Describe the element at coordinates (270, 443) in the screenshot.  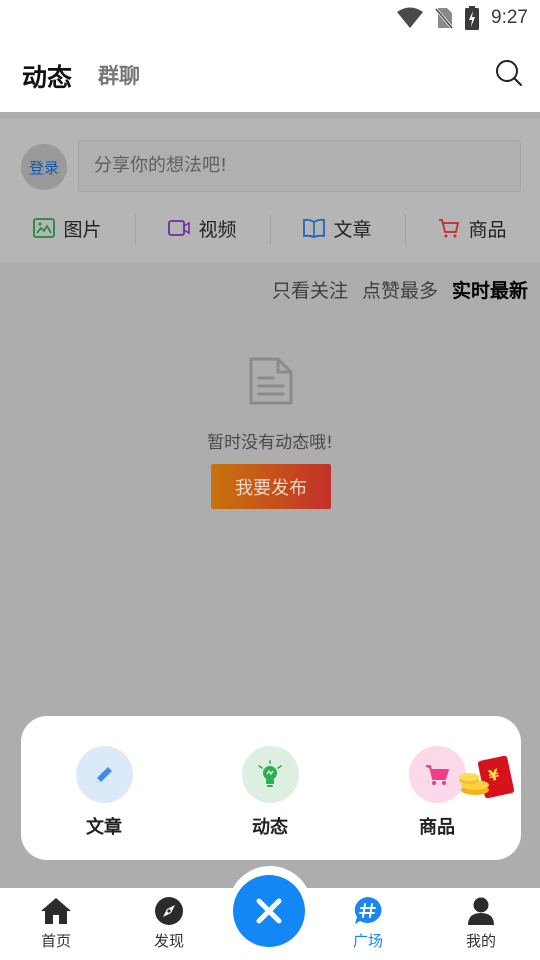
I see `empty-state-text: 暂时没有动态哦!` at that location.